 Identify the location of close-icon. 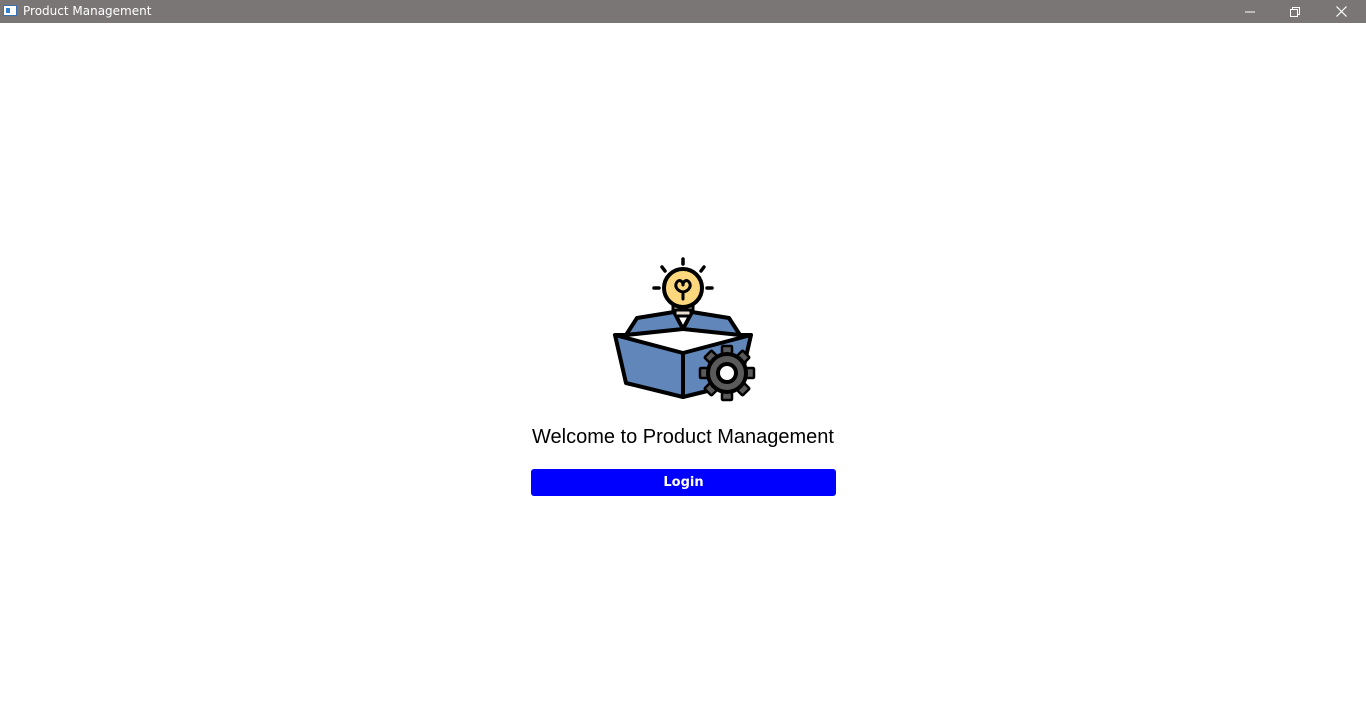
(1341, 11).